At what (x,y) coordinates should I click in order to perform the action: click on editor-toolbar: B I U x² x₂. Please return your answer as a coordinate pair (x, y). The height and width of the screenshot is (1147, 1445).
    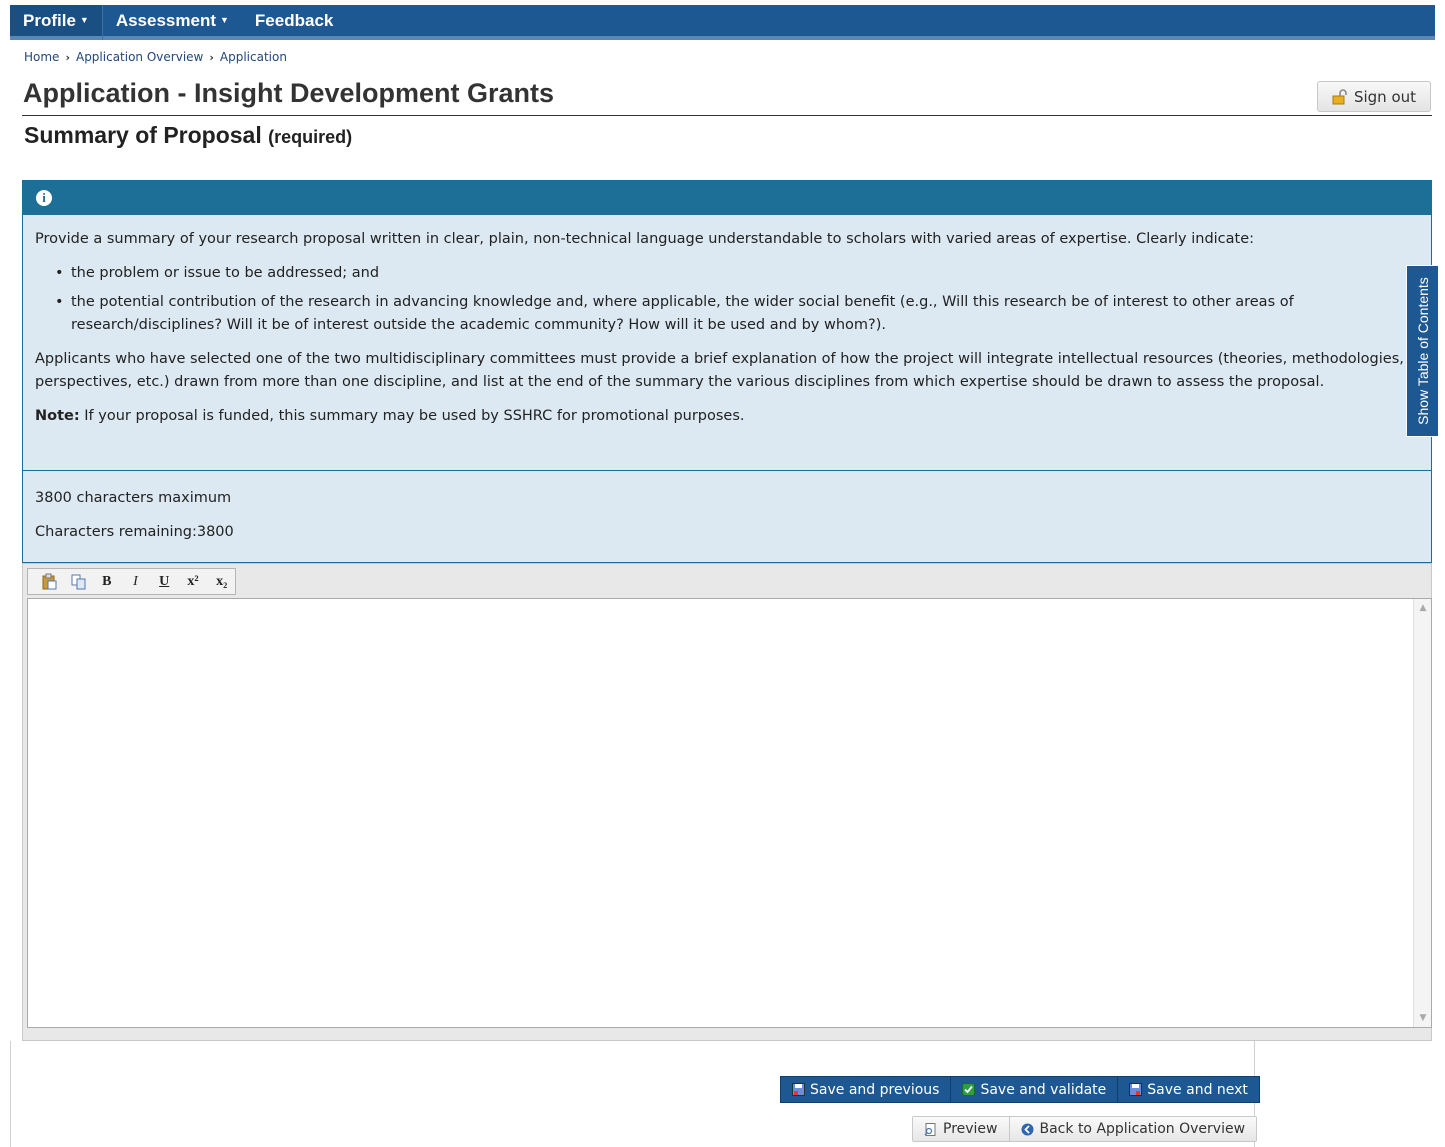
    Looking at the image, I should click on (131, 581).